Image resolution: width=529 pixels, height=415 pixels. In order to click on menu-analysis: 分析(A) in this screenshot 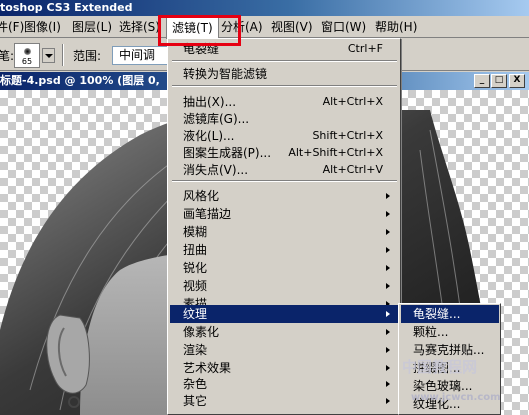, I will do `click(242, 27)`.